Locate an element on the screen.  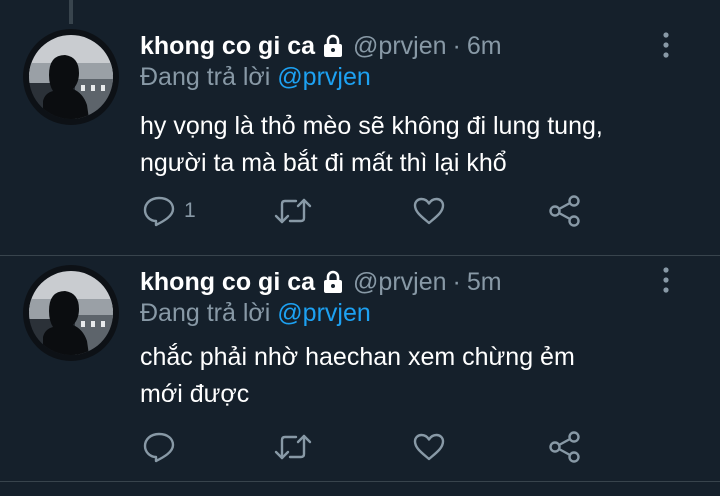
tweet-header: khong co gi ca @prvjen · 6m is located at coordinates (321, 46).